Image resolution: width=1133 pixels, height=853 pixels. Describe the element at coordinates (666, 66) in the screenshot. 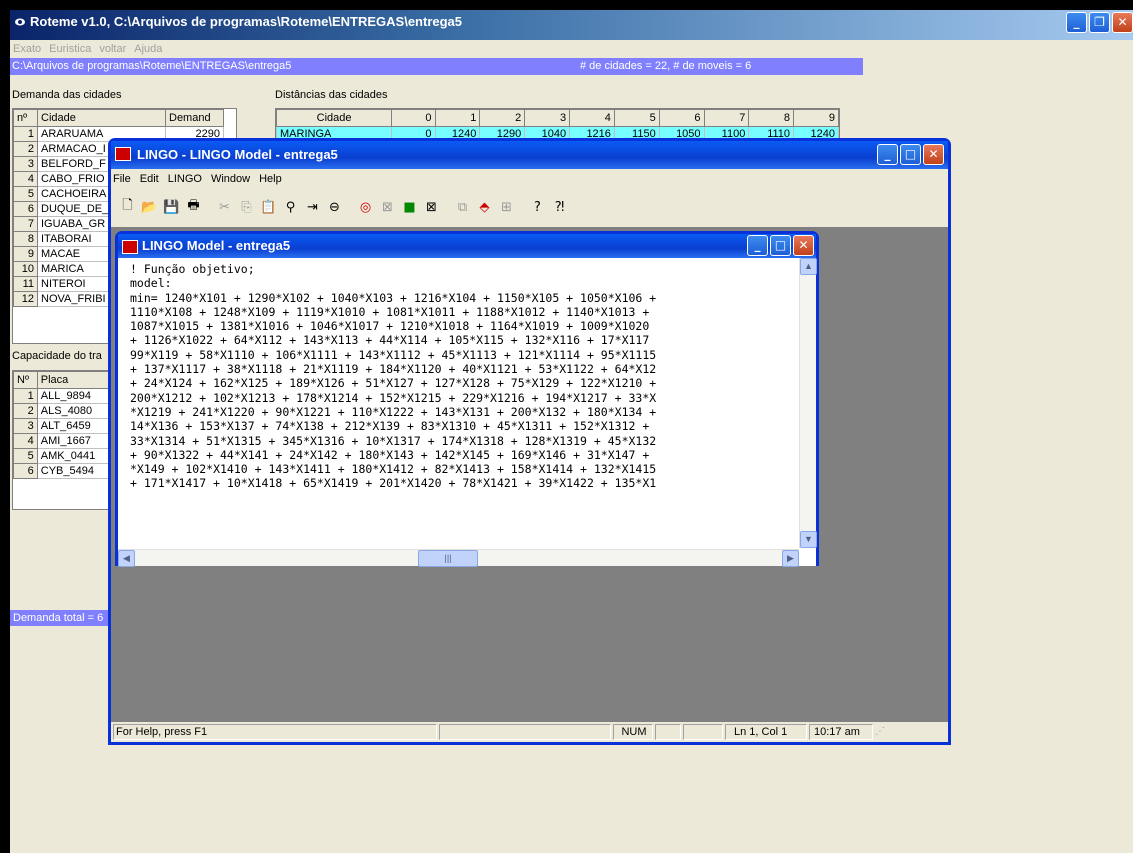

I see `summary-text: # de cidades = 22, # de moveis = 6` at that location.